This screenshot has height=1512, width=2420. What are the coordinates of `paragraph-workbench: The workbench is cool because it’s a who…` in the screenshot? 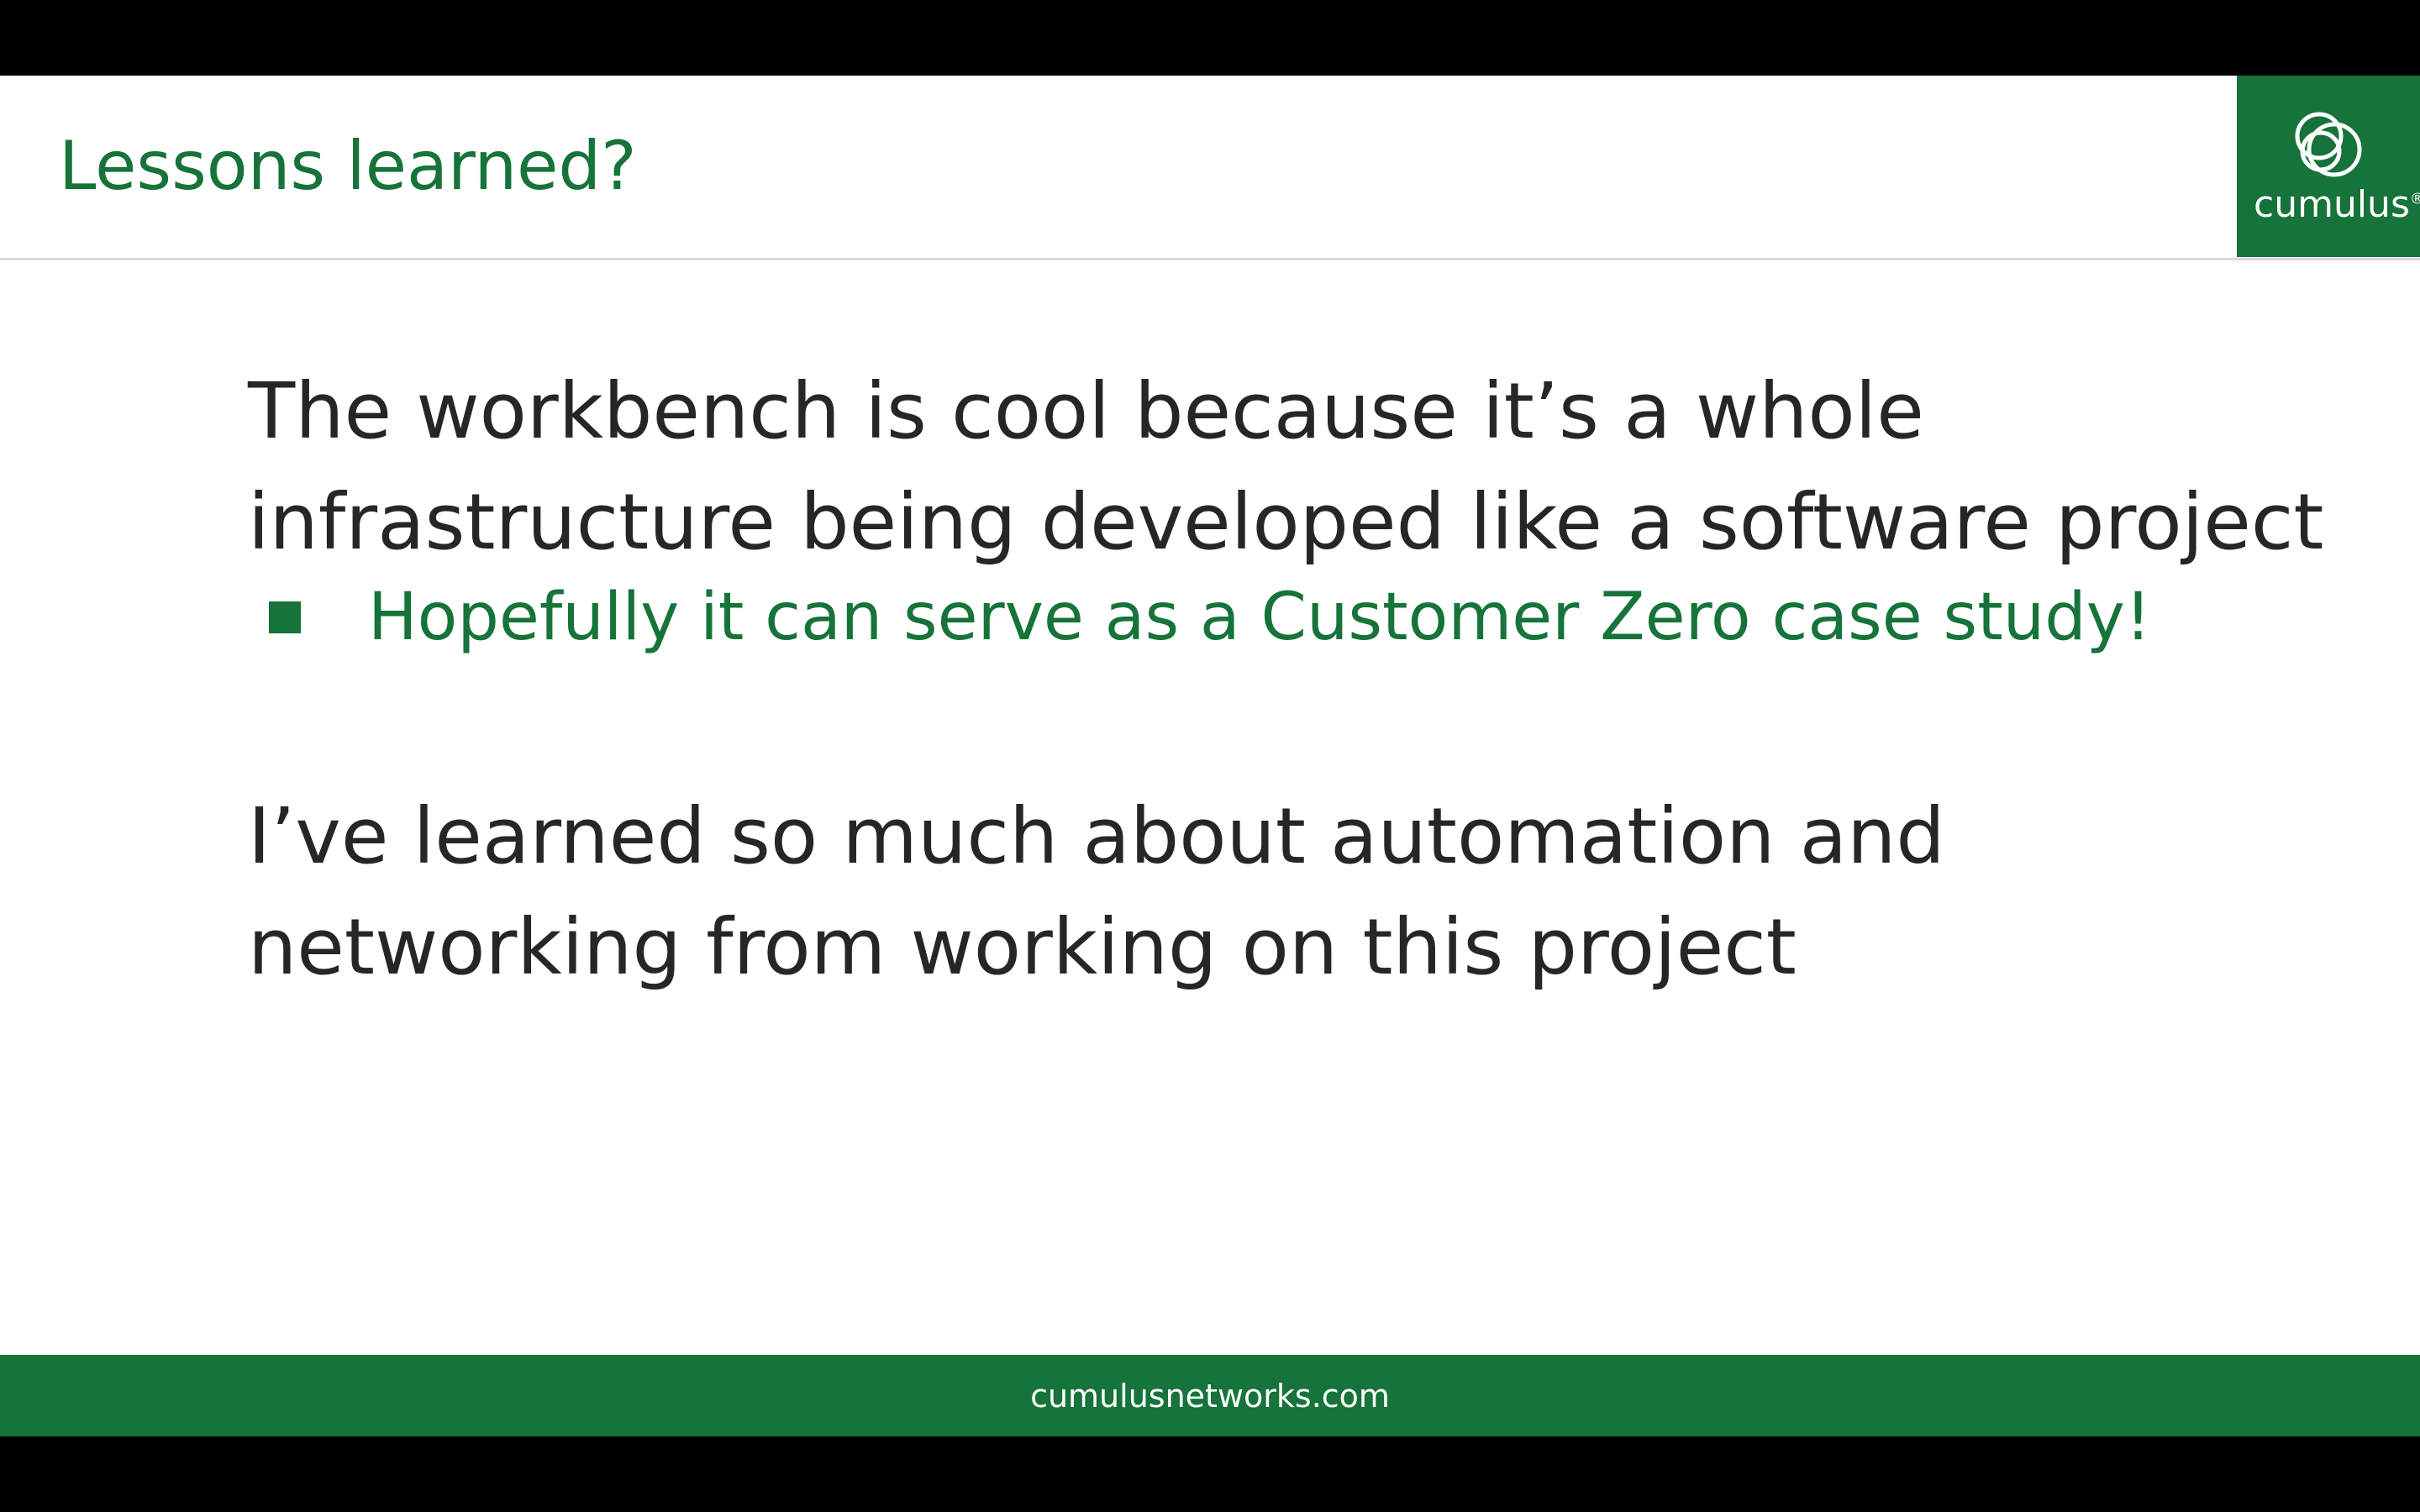 It's located at (1286, 467).